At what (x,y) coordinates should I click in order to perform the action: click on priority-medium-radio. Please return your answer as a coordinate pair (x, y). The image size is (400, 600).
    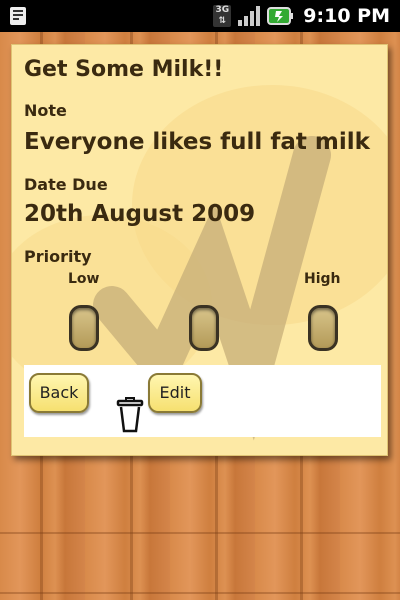
    Looking at the image, I should click on (204, 328).